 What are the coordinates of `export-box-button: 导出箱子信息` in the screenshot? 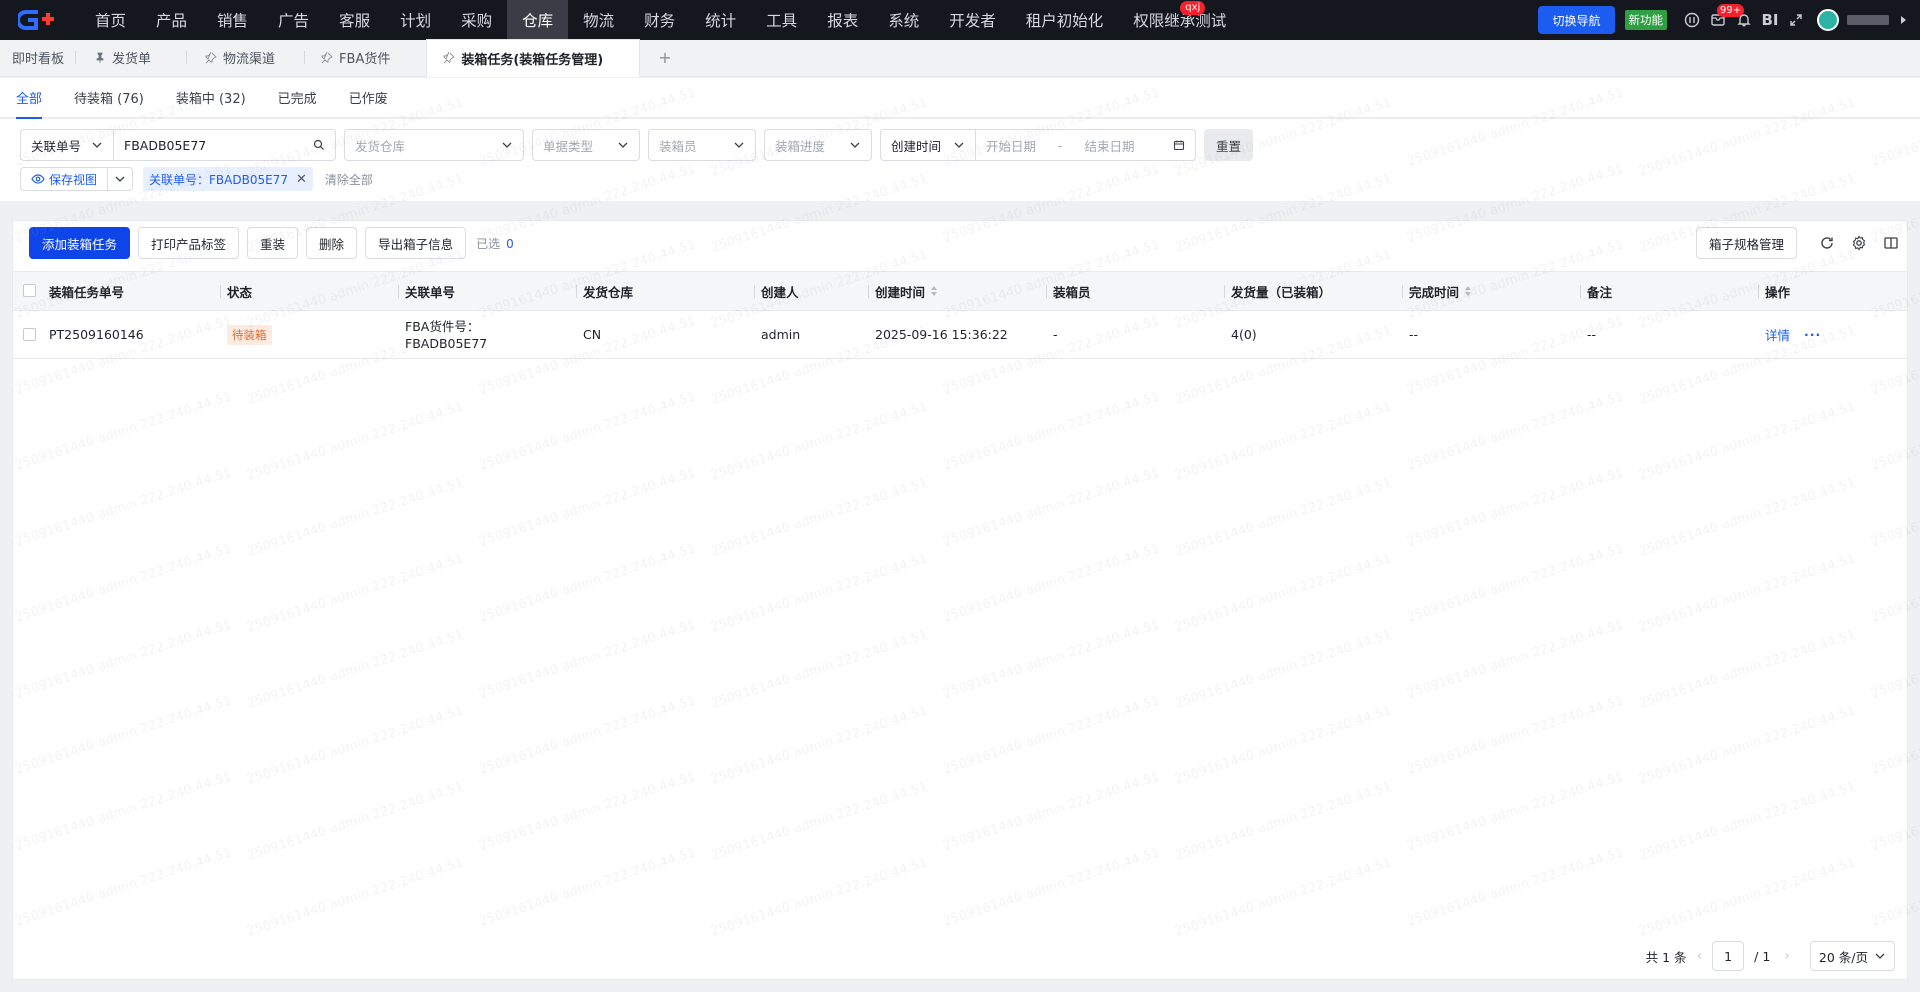 It's located at (416, 243).